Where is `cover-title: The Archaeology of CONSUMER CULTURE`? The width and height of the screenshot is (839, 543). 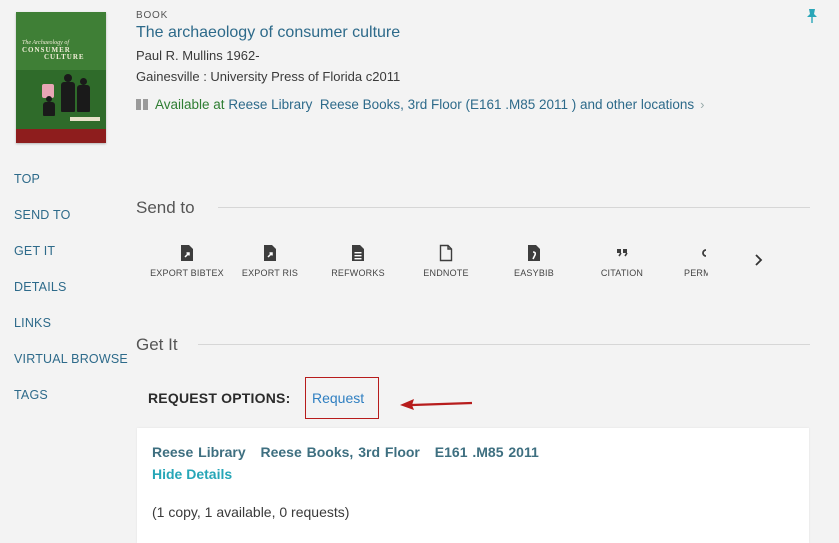 cover-title: The Archaeology of CONSUMER CULTURE is located at coordinates (62, 50).